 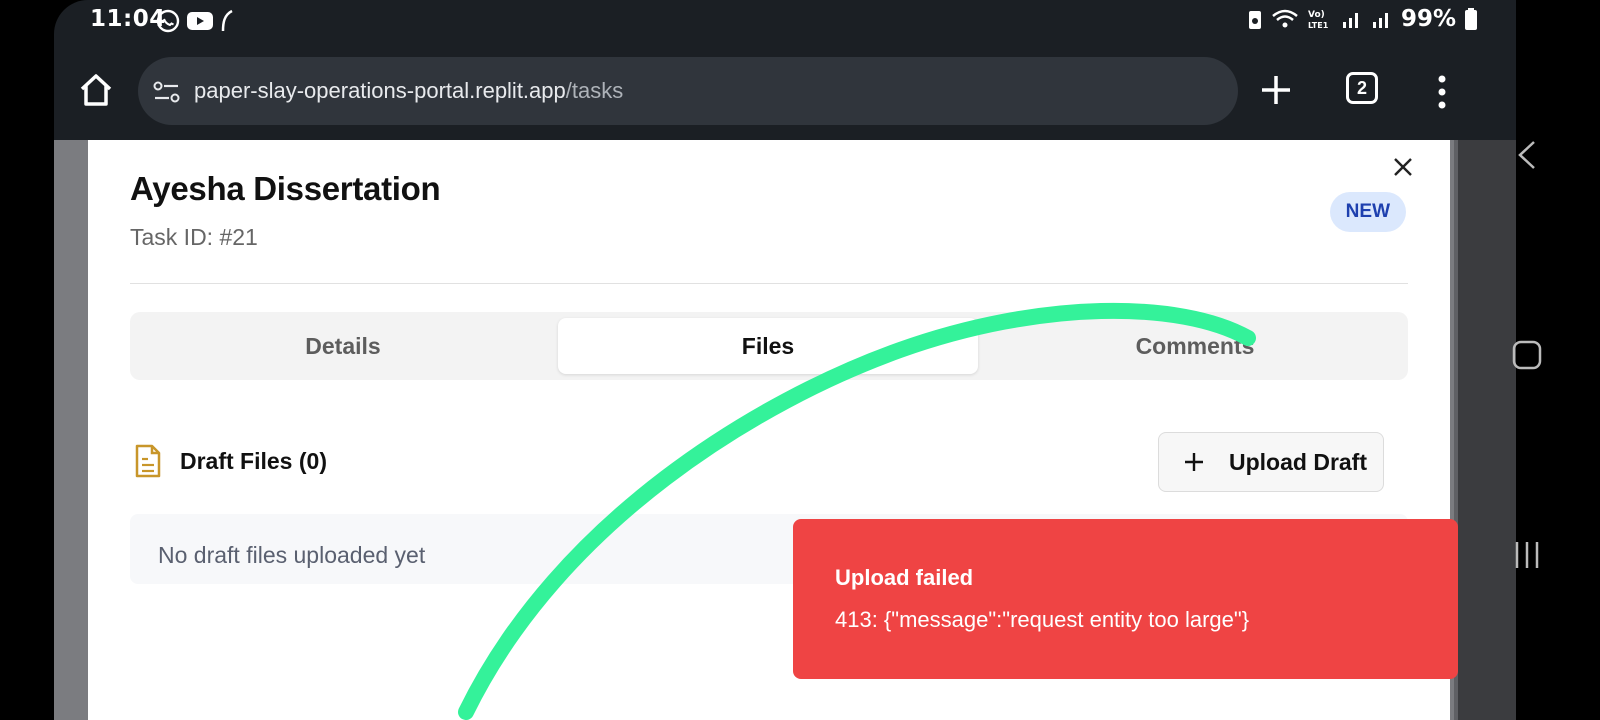 What do you see at coordinates (1316, 15) in the screenshot?
I see `svg-text: Vo)` at bounding box center [1316, 15].